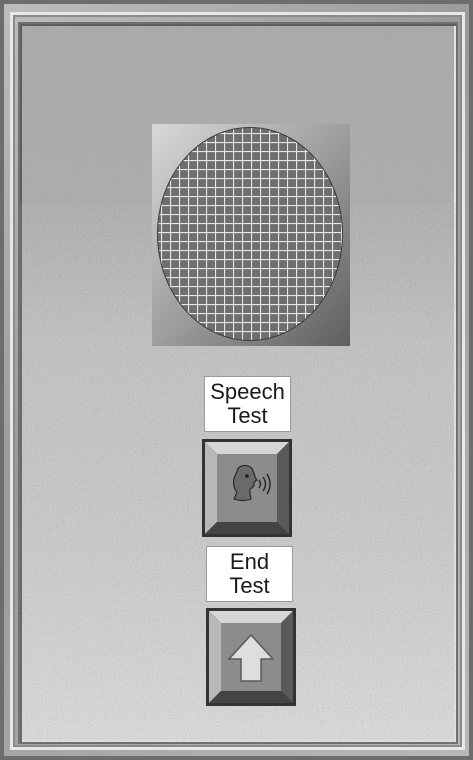  Describe the element at coordinates (247, 391) in the screenshot. I see `speech-test-label-line1: Speech` at that location.